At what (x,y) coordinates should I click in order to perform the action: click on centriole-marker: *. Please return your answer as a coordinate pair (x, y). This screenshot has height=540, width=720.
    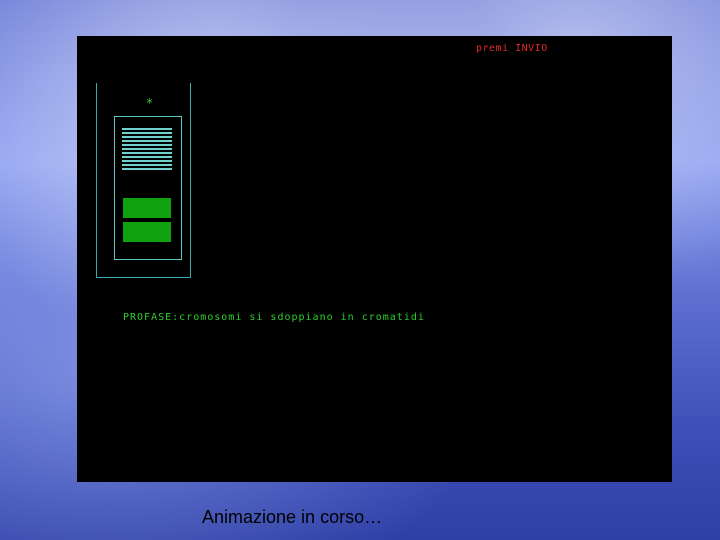
    Looking at the image, I should click on (150, 103).